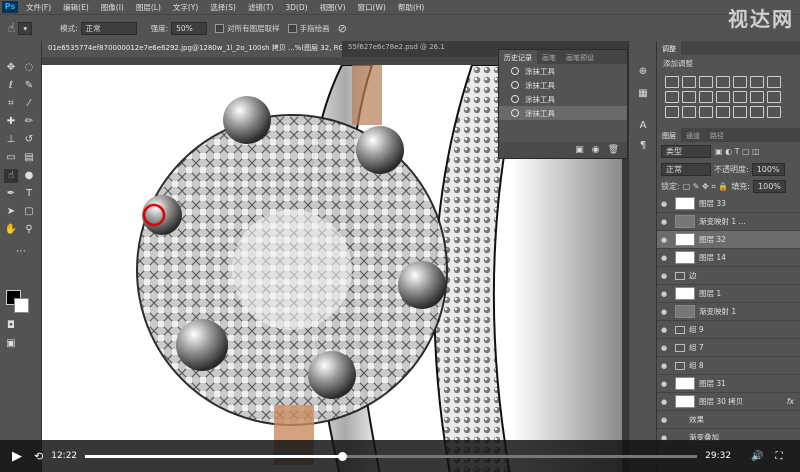  What do you see at coordinates (11, 194) in the screenshot?
I see `pen-tool-icon: ✒` at bounding box center [11, 194].